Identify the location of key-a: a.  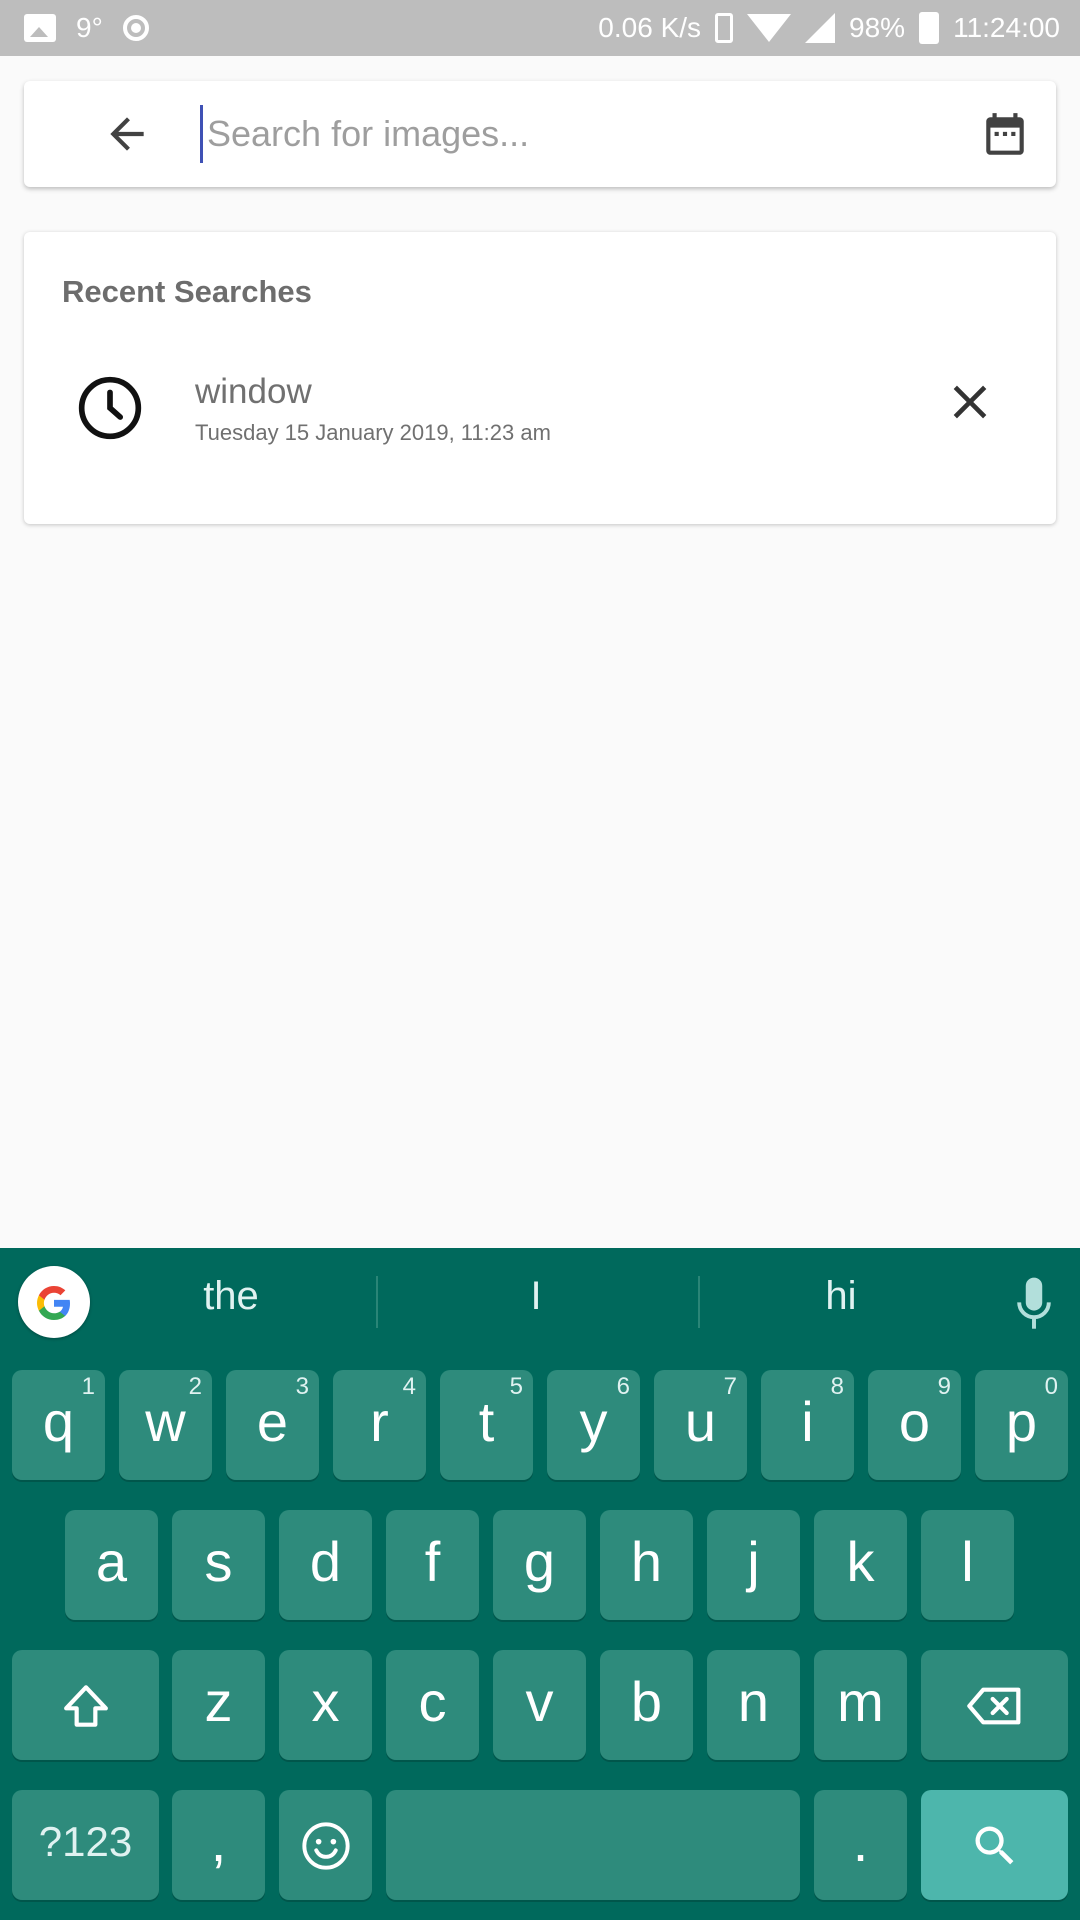
(111, 1565).